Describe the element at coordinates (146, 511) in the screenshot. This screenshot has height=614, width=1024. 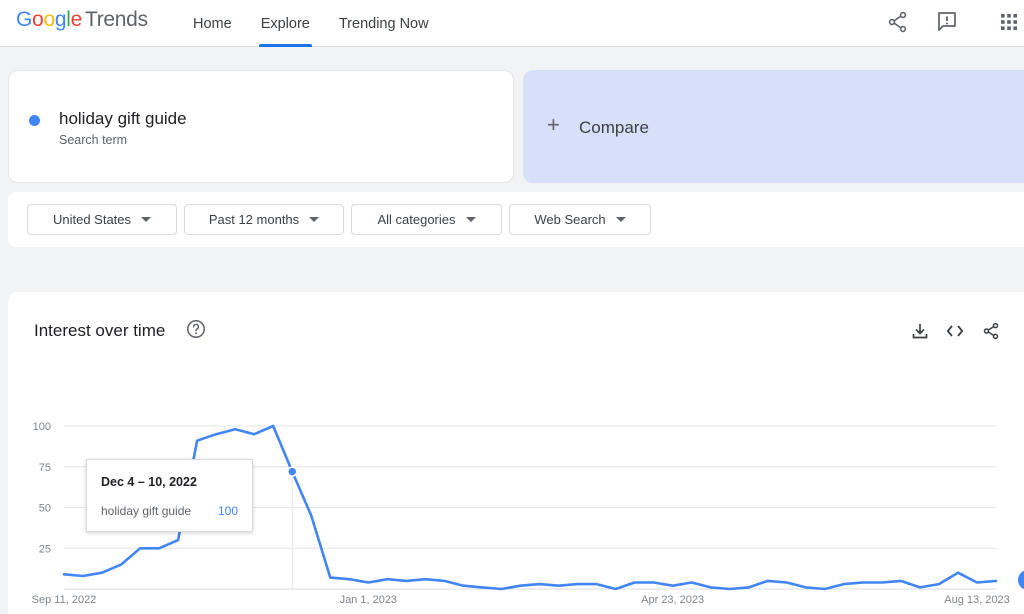
I see `tooltip-series-name: holiday gift guide` at that location.